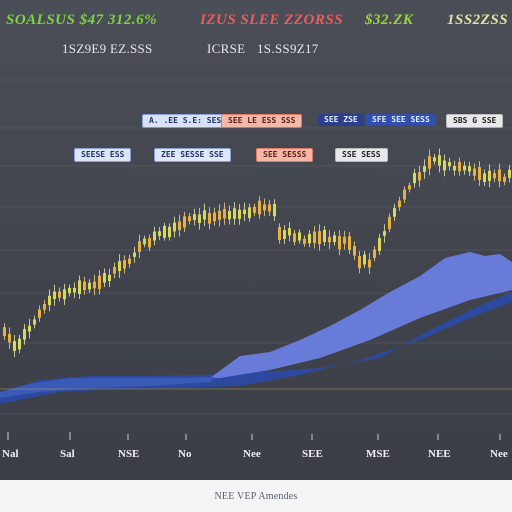  Describe the element at coordinates (439, 454) in the screenshot. I see `x-label-8: NEE` at that location.